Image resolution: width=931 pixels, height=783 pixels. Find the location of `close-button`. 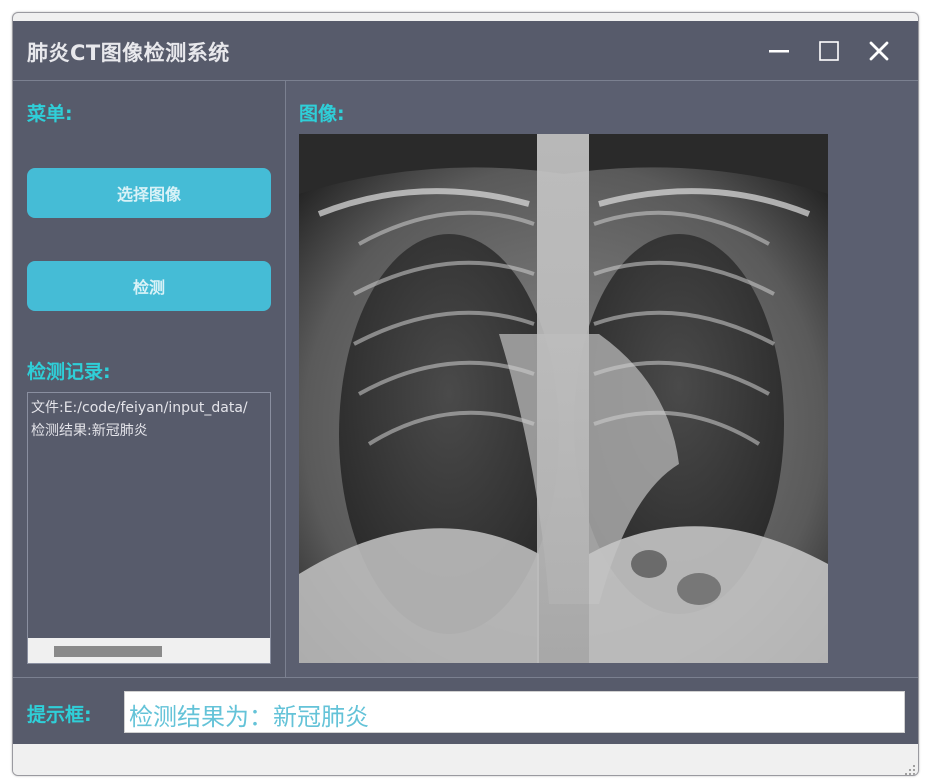

close-button is located at coordinates (879, 51).